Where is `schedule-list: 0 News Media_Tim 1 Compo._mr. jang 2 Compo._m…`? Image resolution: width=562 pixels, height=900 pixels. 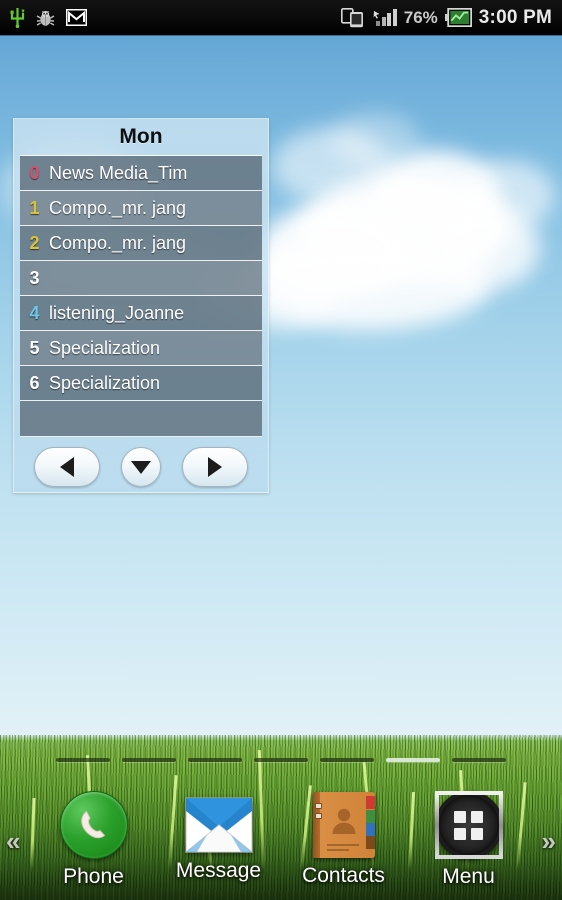 schedule-list: 0 News Media_Tim 1 Compo._mr. jang 2 Compo._m… is located at coordinates (141, 296).